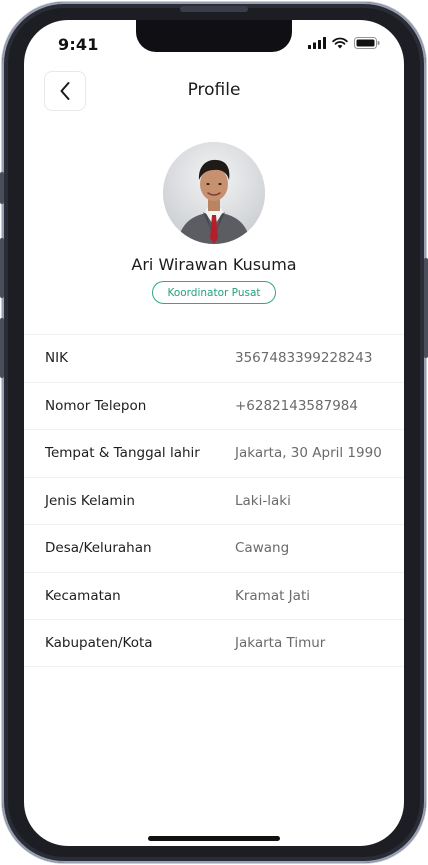  I want to click on silent-switch, so click(2, 188).